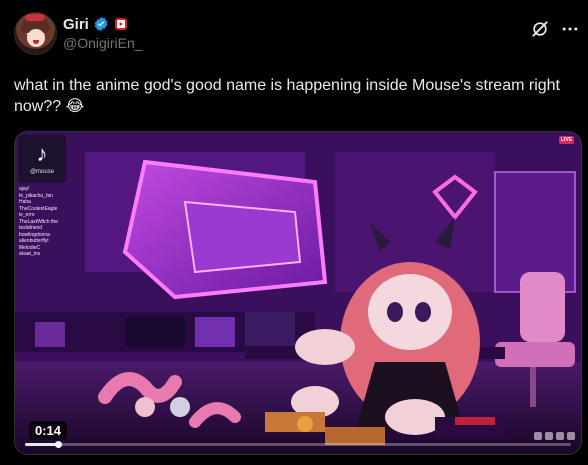 Image resolution: width=588 pixels, height=465 pixels. I want to click on author-name-row: Giri, so click(96, 24).